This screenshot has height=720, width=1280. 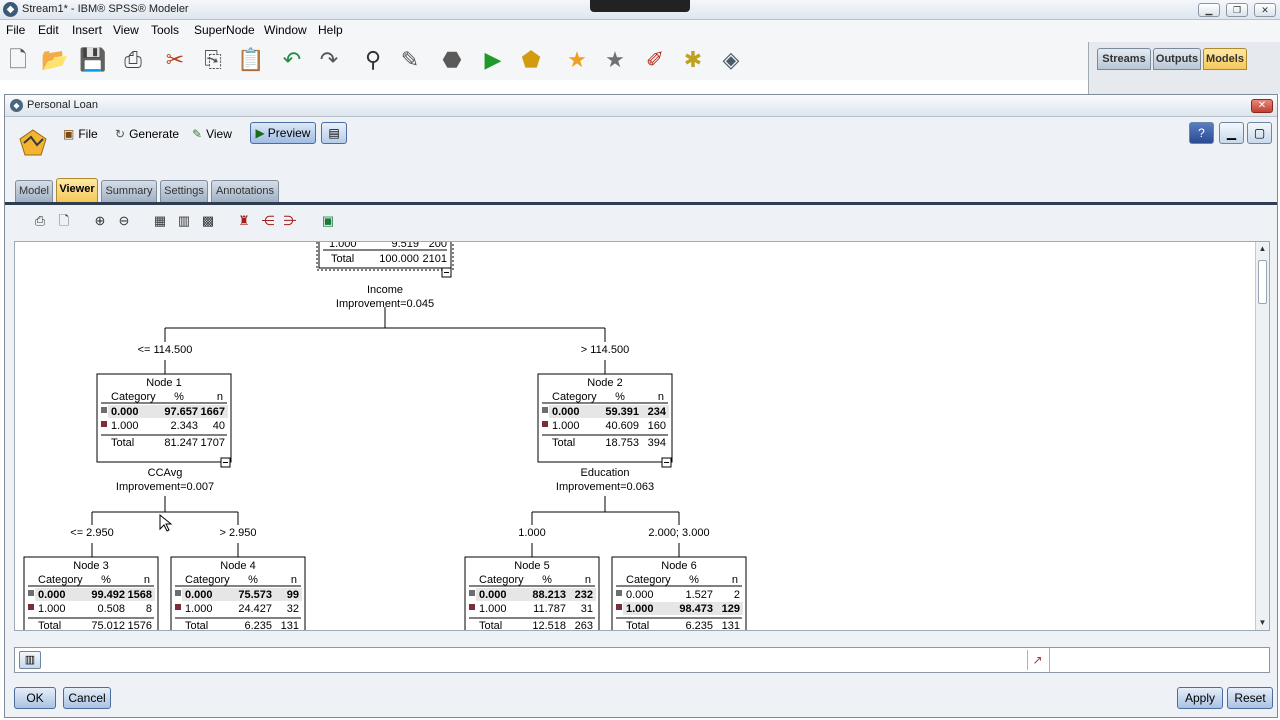 I want to click on tree-node-pct: 97.657, so click(x=181, y=412).